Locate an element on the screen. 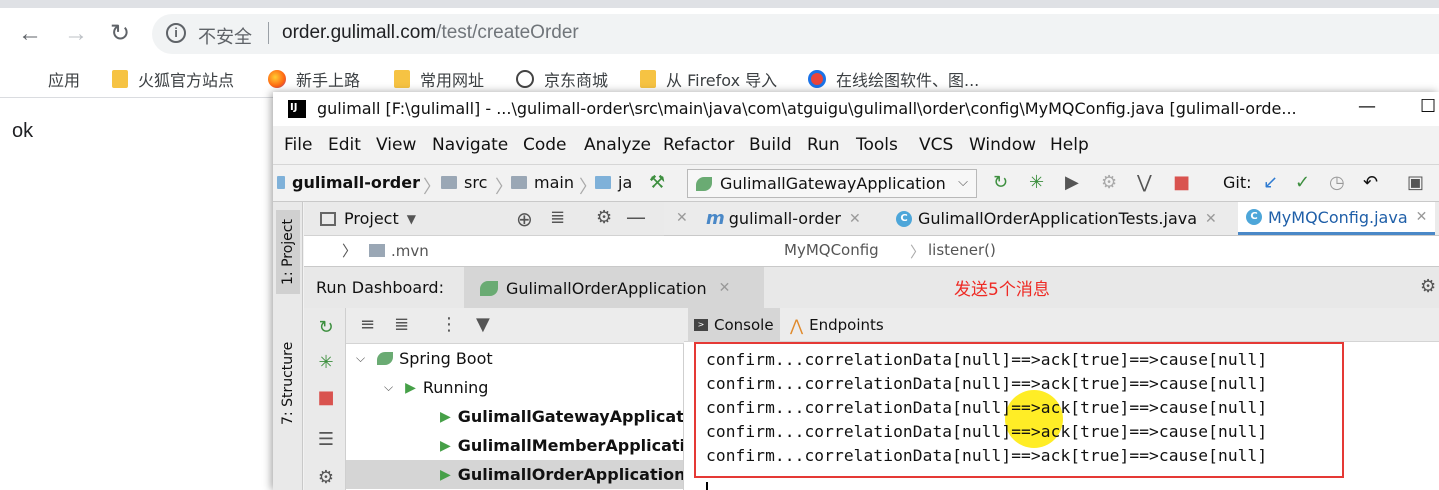 The height and width of the screenshot is (490, 1439). tab-endpoints: ⋀ Endpoints is located at coordinates (837, 325).